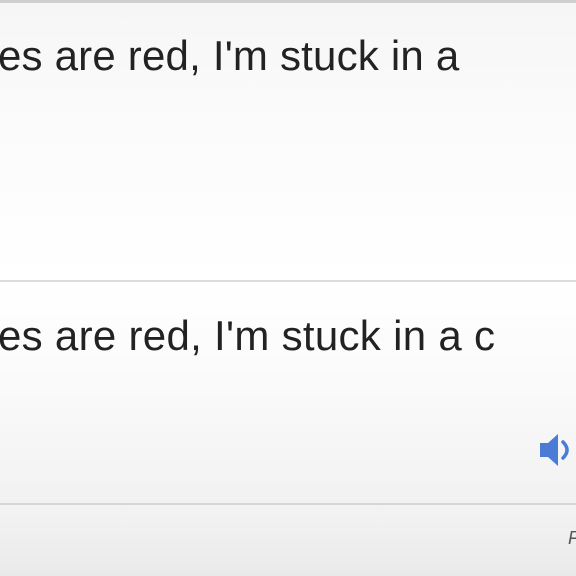 This screenshot has width=576, height=576. I want to click on listen-button, so click(557, 450).